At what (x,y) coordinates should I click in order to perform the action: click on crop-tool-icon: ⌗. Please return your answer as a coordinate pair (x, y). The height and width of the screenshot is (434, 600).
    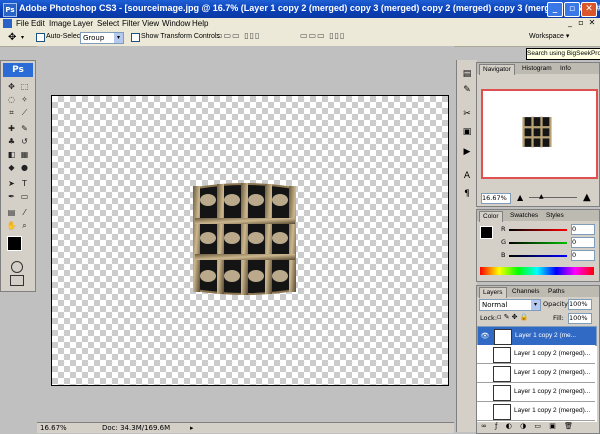
    Looking at the image, I should click on (11, 112).